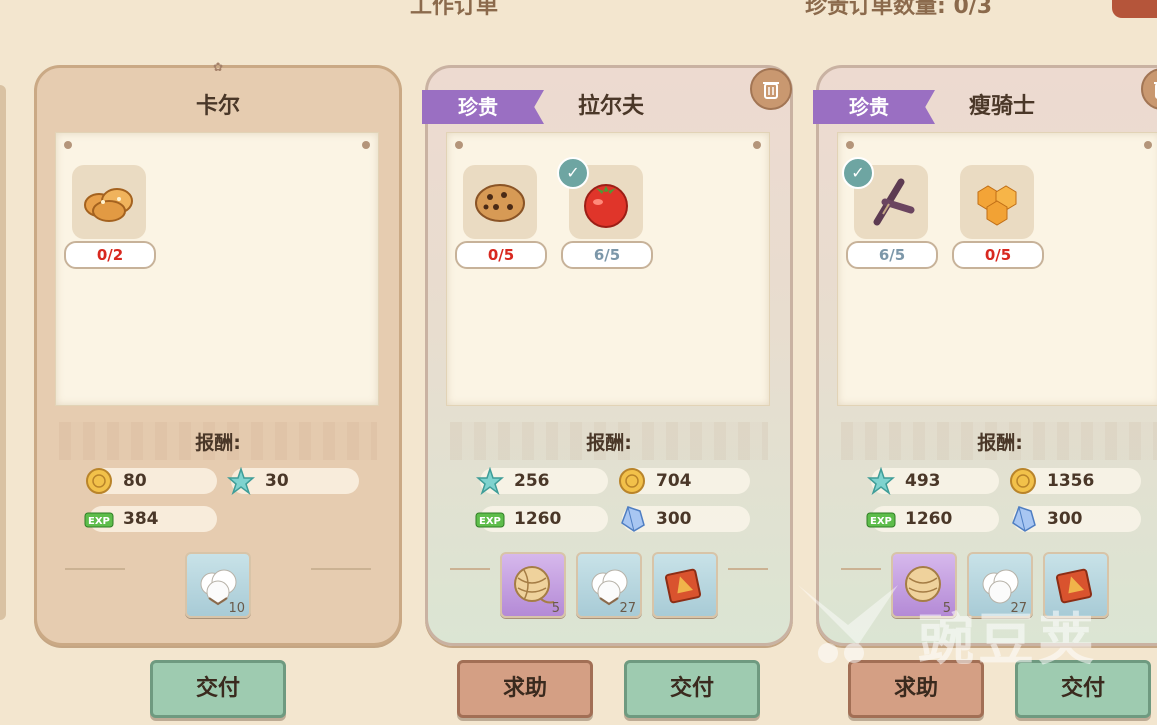 The width and height of the screenshot is (1157, 725). I want to click on reward-exp: EXP 384, so click(150, 519).